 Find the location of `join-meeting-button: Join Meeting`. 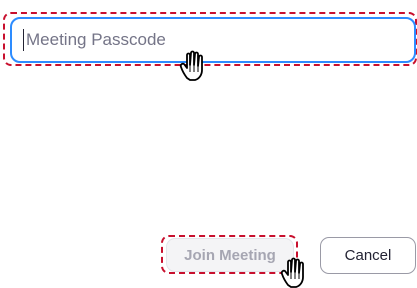

join-meeting-button: Join Meeting is located at coordinates (230, 255).